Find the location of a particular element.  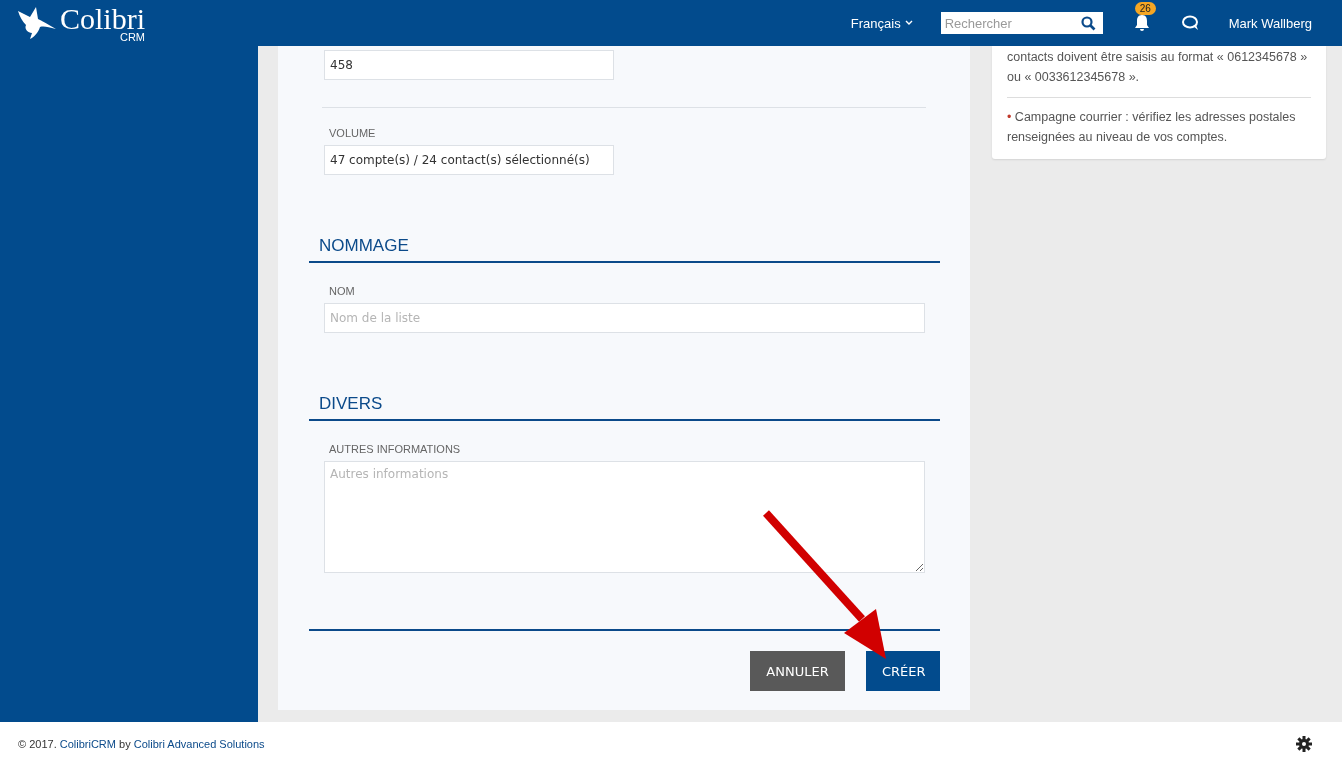

input-field: 47 compte(s) / 24 contact(s) sélectionné(s) is located at coordinates (469, 160).